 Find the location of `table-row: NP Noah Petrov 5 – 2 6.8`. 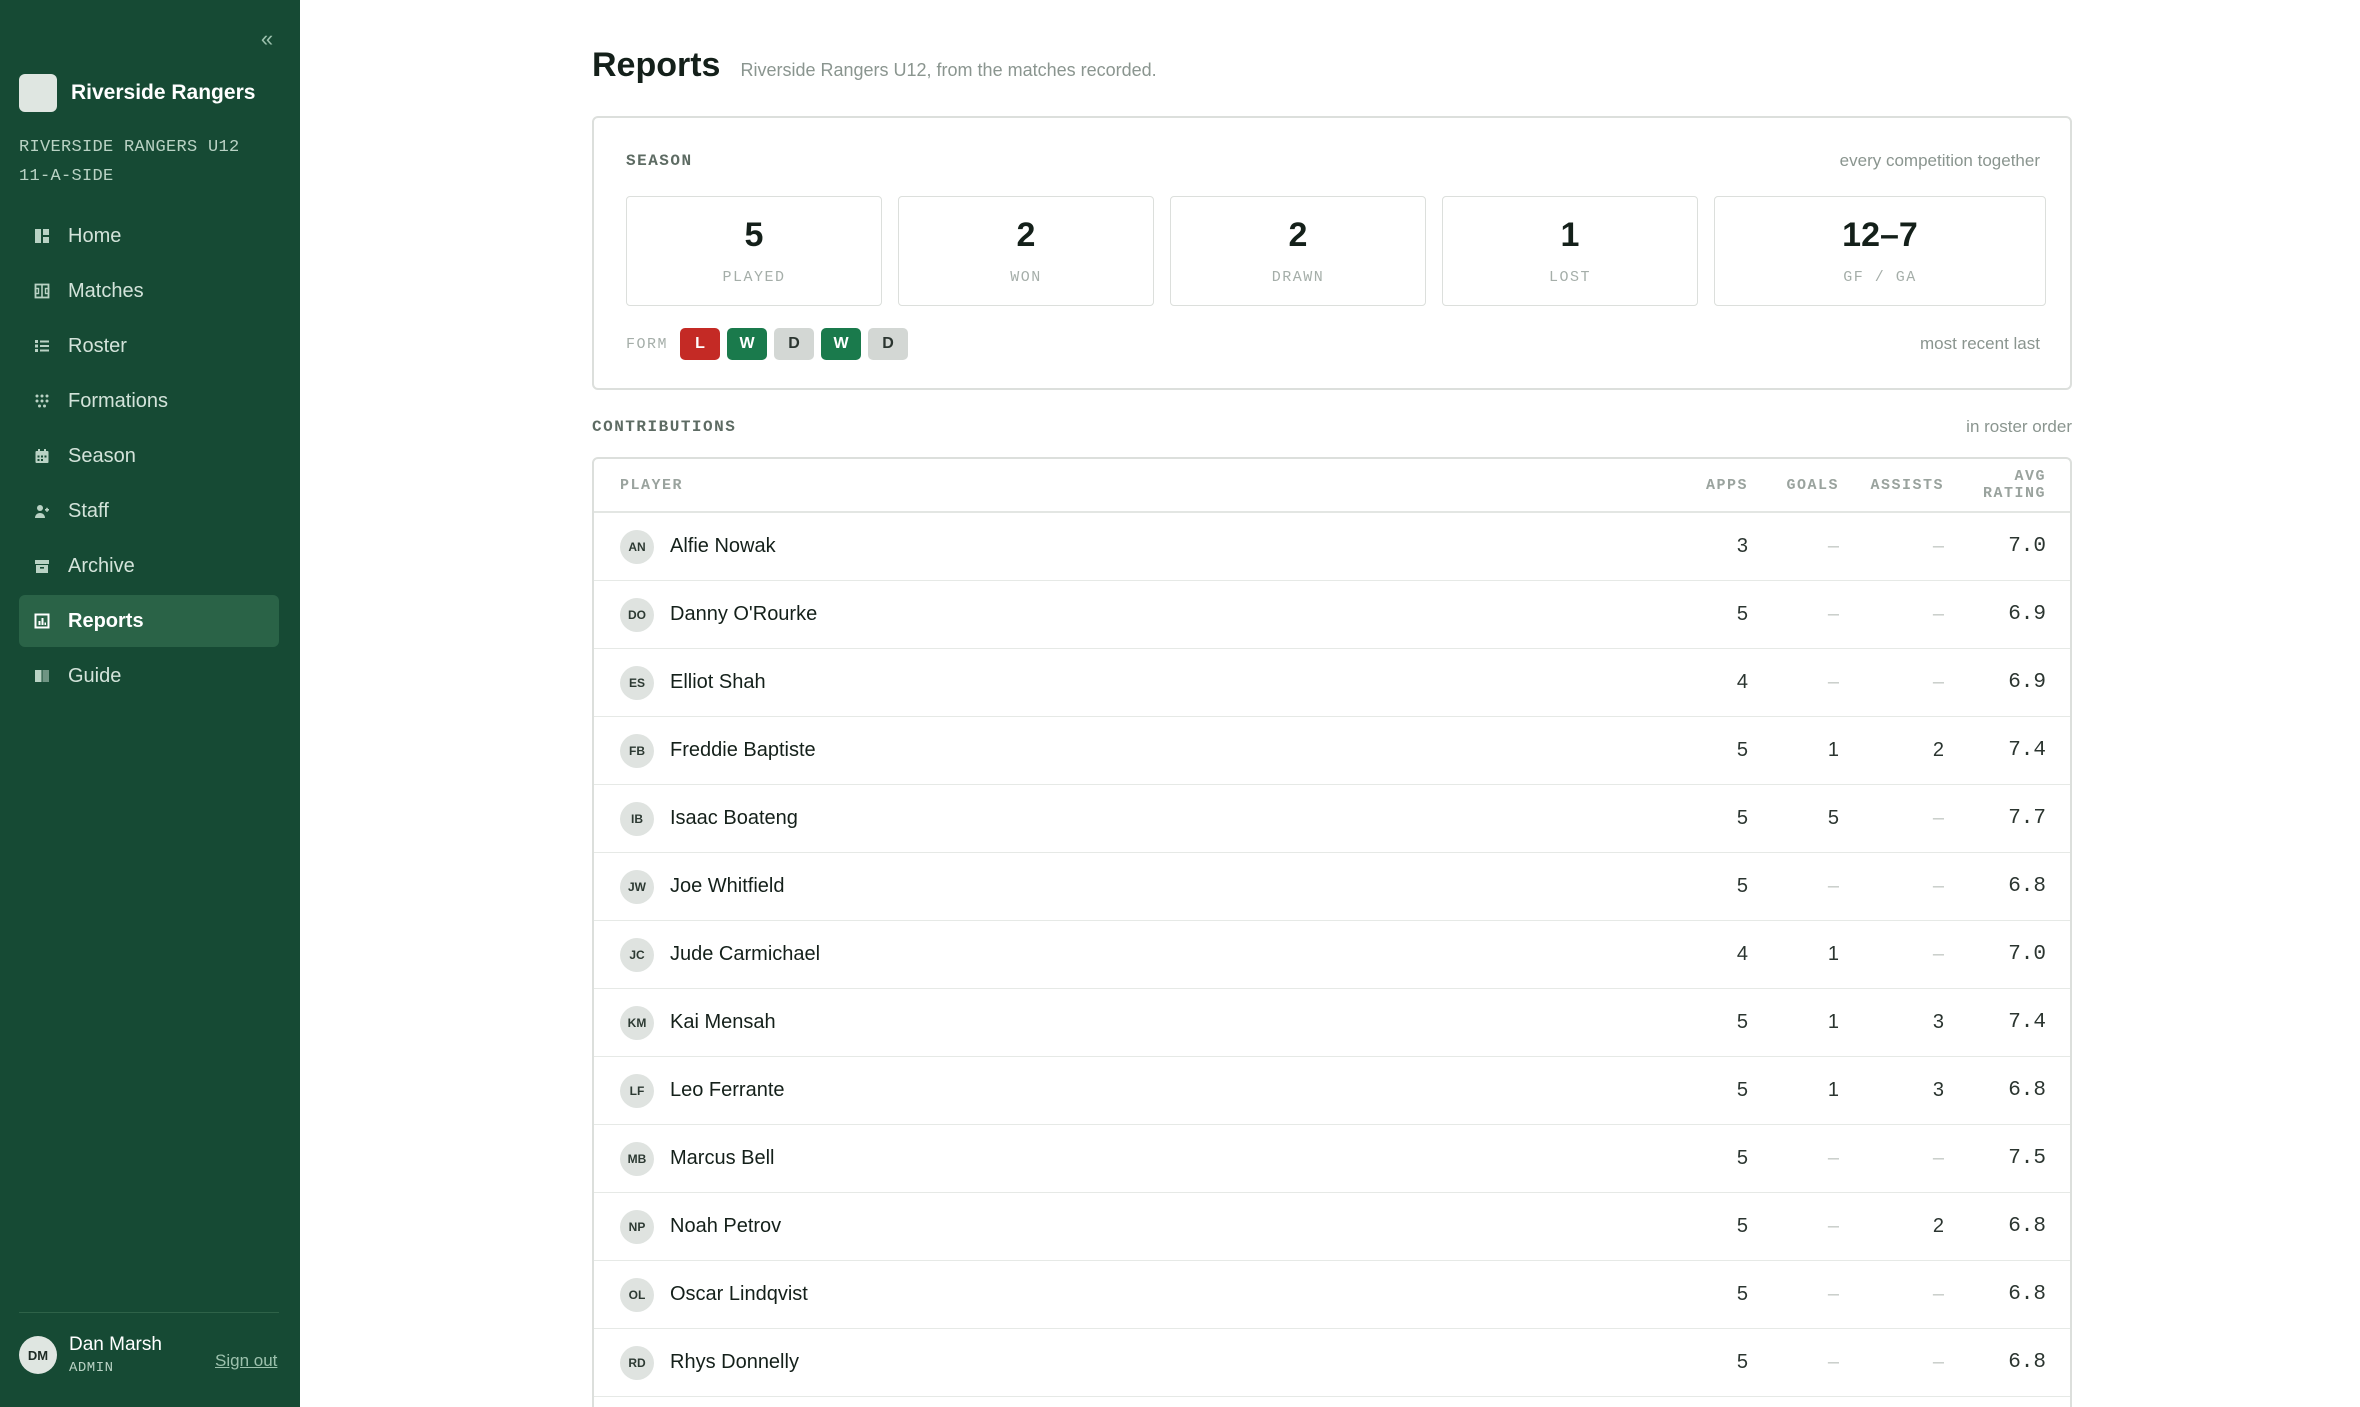

table-row: NP Noah Petrov 5 – 2 6.8 is located at coordinates (1332, 1227).